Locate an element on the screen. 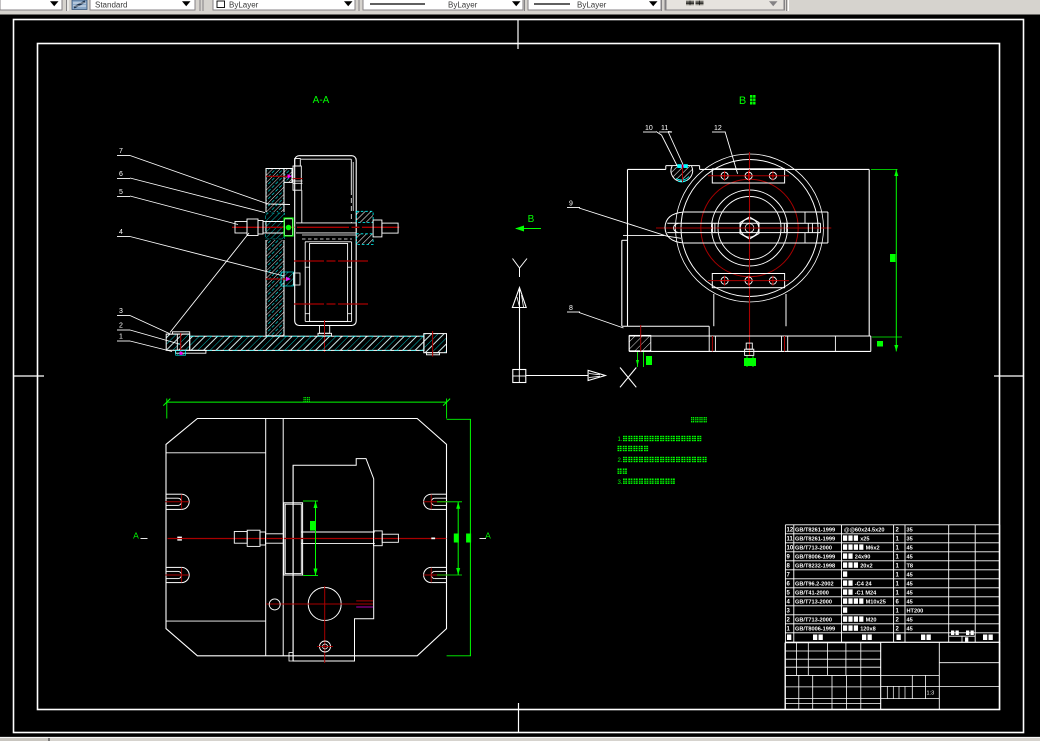 The width and height of the screenshot is (1040, 741). svg-text: -C1 M24 is located at coordinates (866, 594).